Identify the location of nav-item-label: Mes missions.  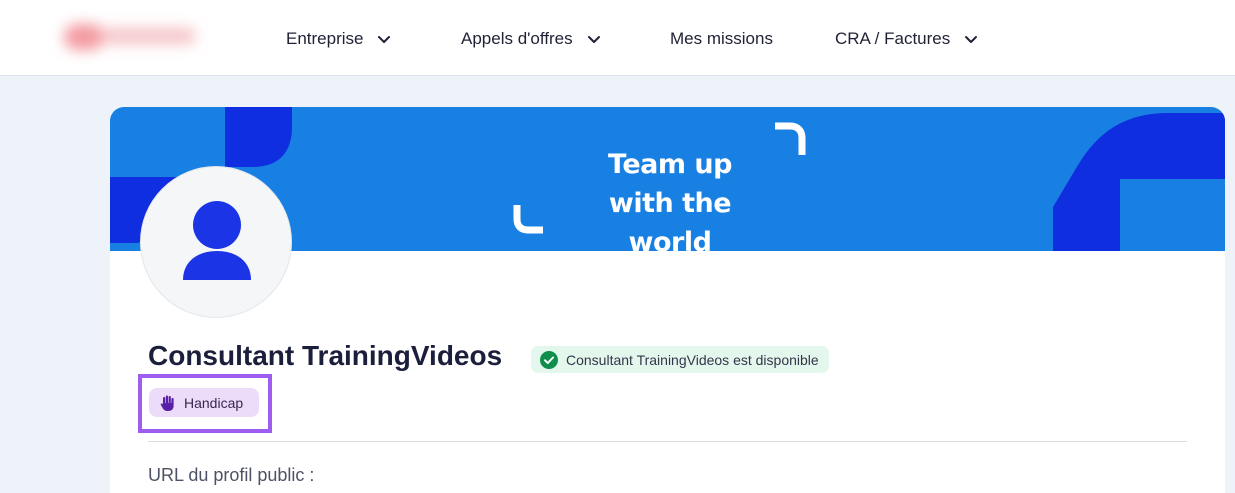
(721, 38).